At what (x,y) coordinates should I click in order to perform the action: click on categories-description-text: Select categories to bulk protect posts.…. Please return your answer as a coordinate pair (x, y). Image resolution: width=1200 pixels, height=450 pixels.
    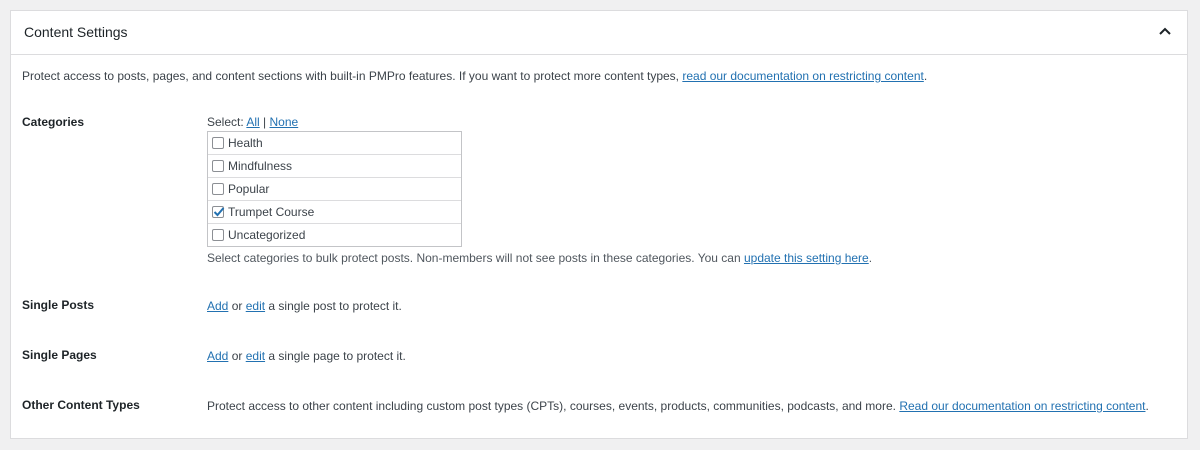
    Looking at the image, I should click on (474, 258).